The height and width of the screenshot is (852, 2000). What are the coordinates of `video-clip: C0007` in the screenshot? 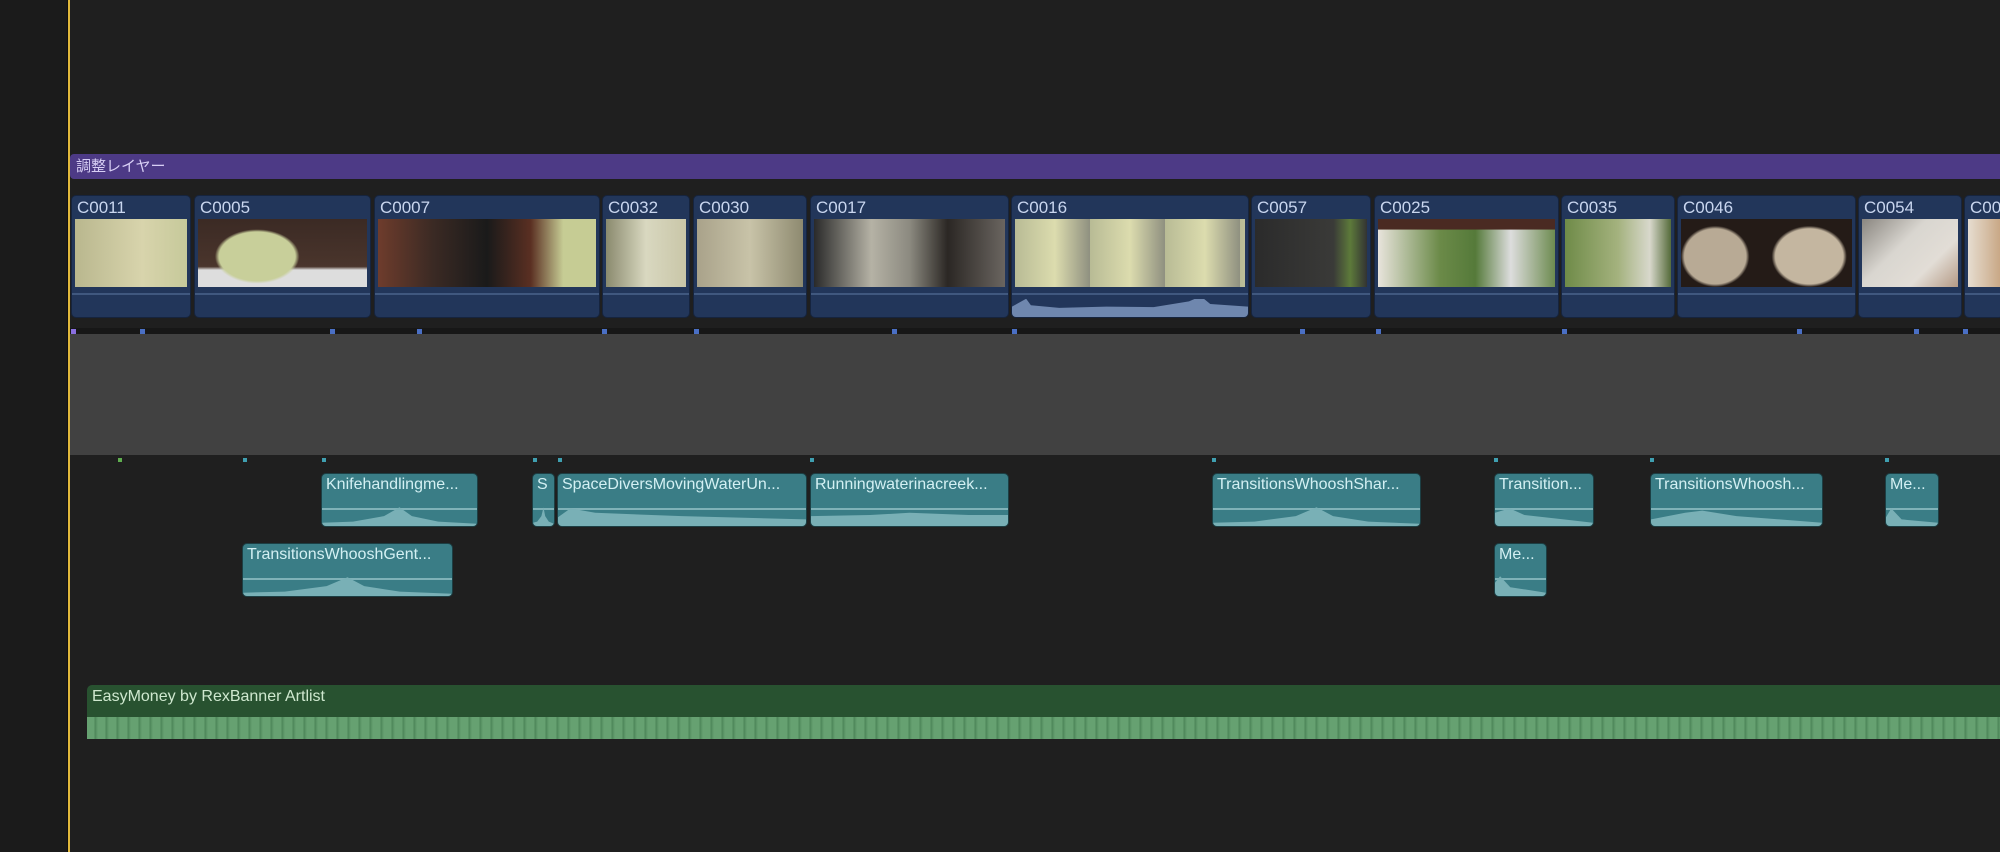 It's located at (487, 256).